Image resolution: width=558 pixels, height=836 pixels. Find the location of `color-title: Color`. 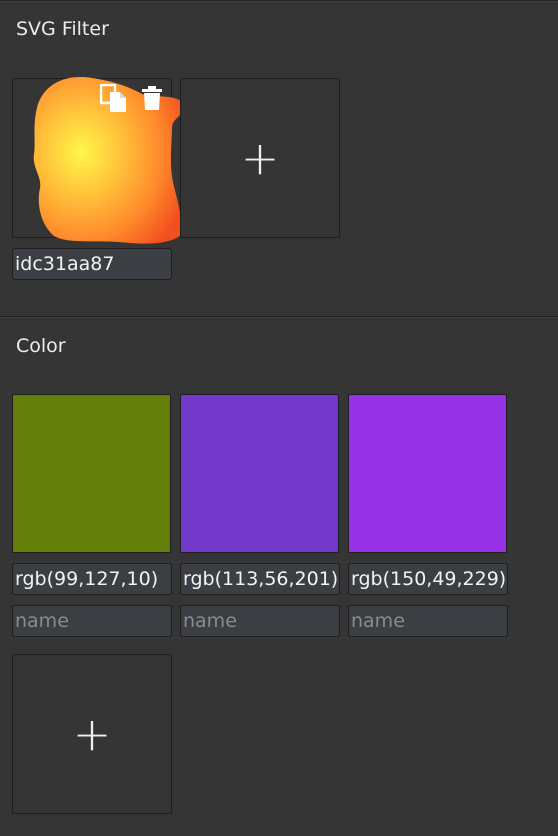

color-title: Color is located at coordinates (41, 346).